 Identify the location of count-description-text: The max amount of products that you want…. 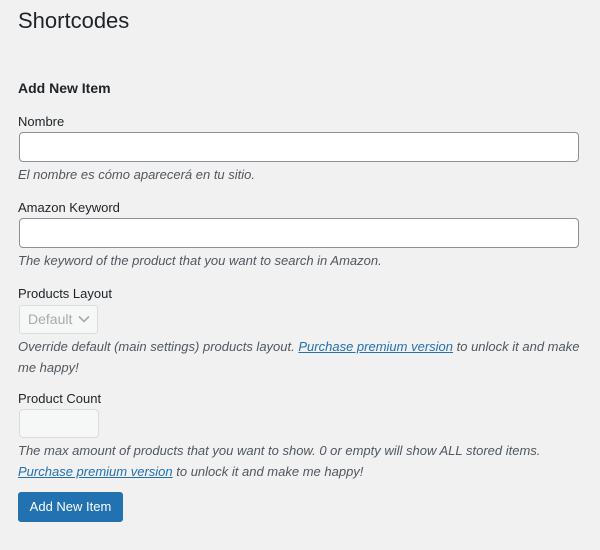
(279, 450).